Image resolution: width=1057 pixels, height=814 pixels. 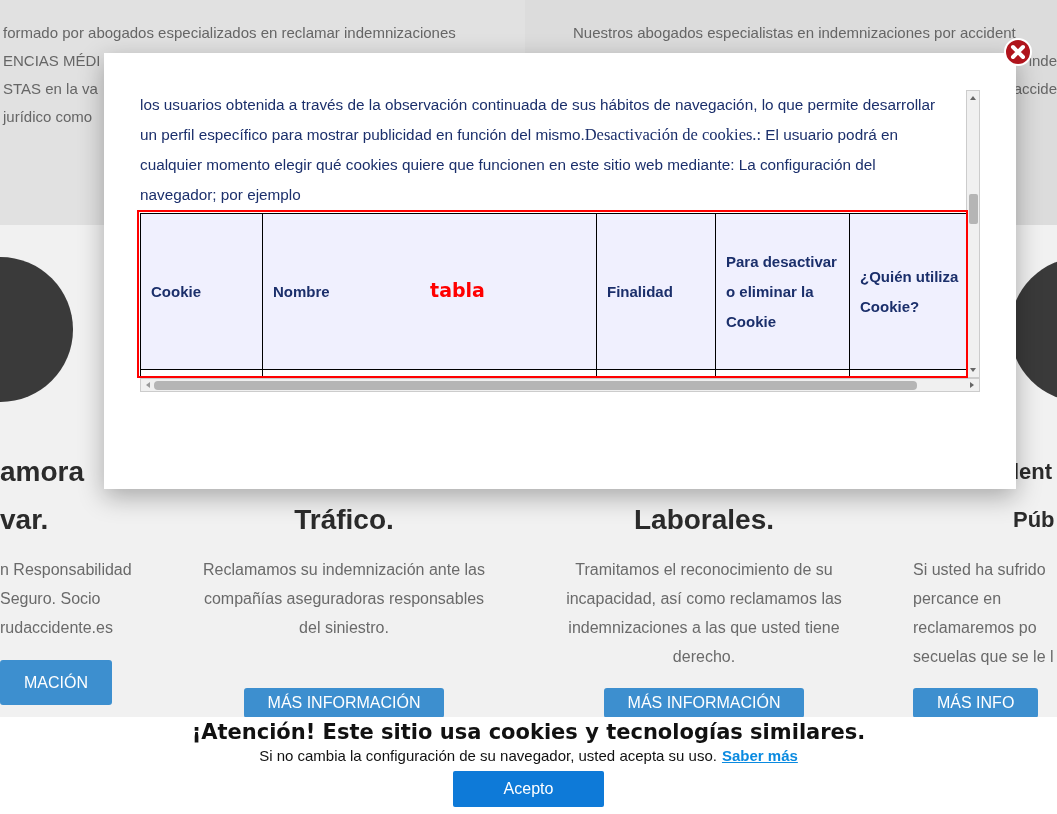 What do you see at coordinates (1034, 520) in the screenshot?
I see `card-title: Púb` at bounding box center [1034, 520].